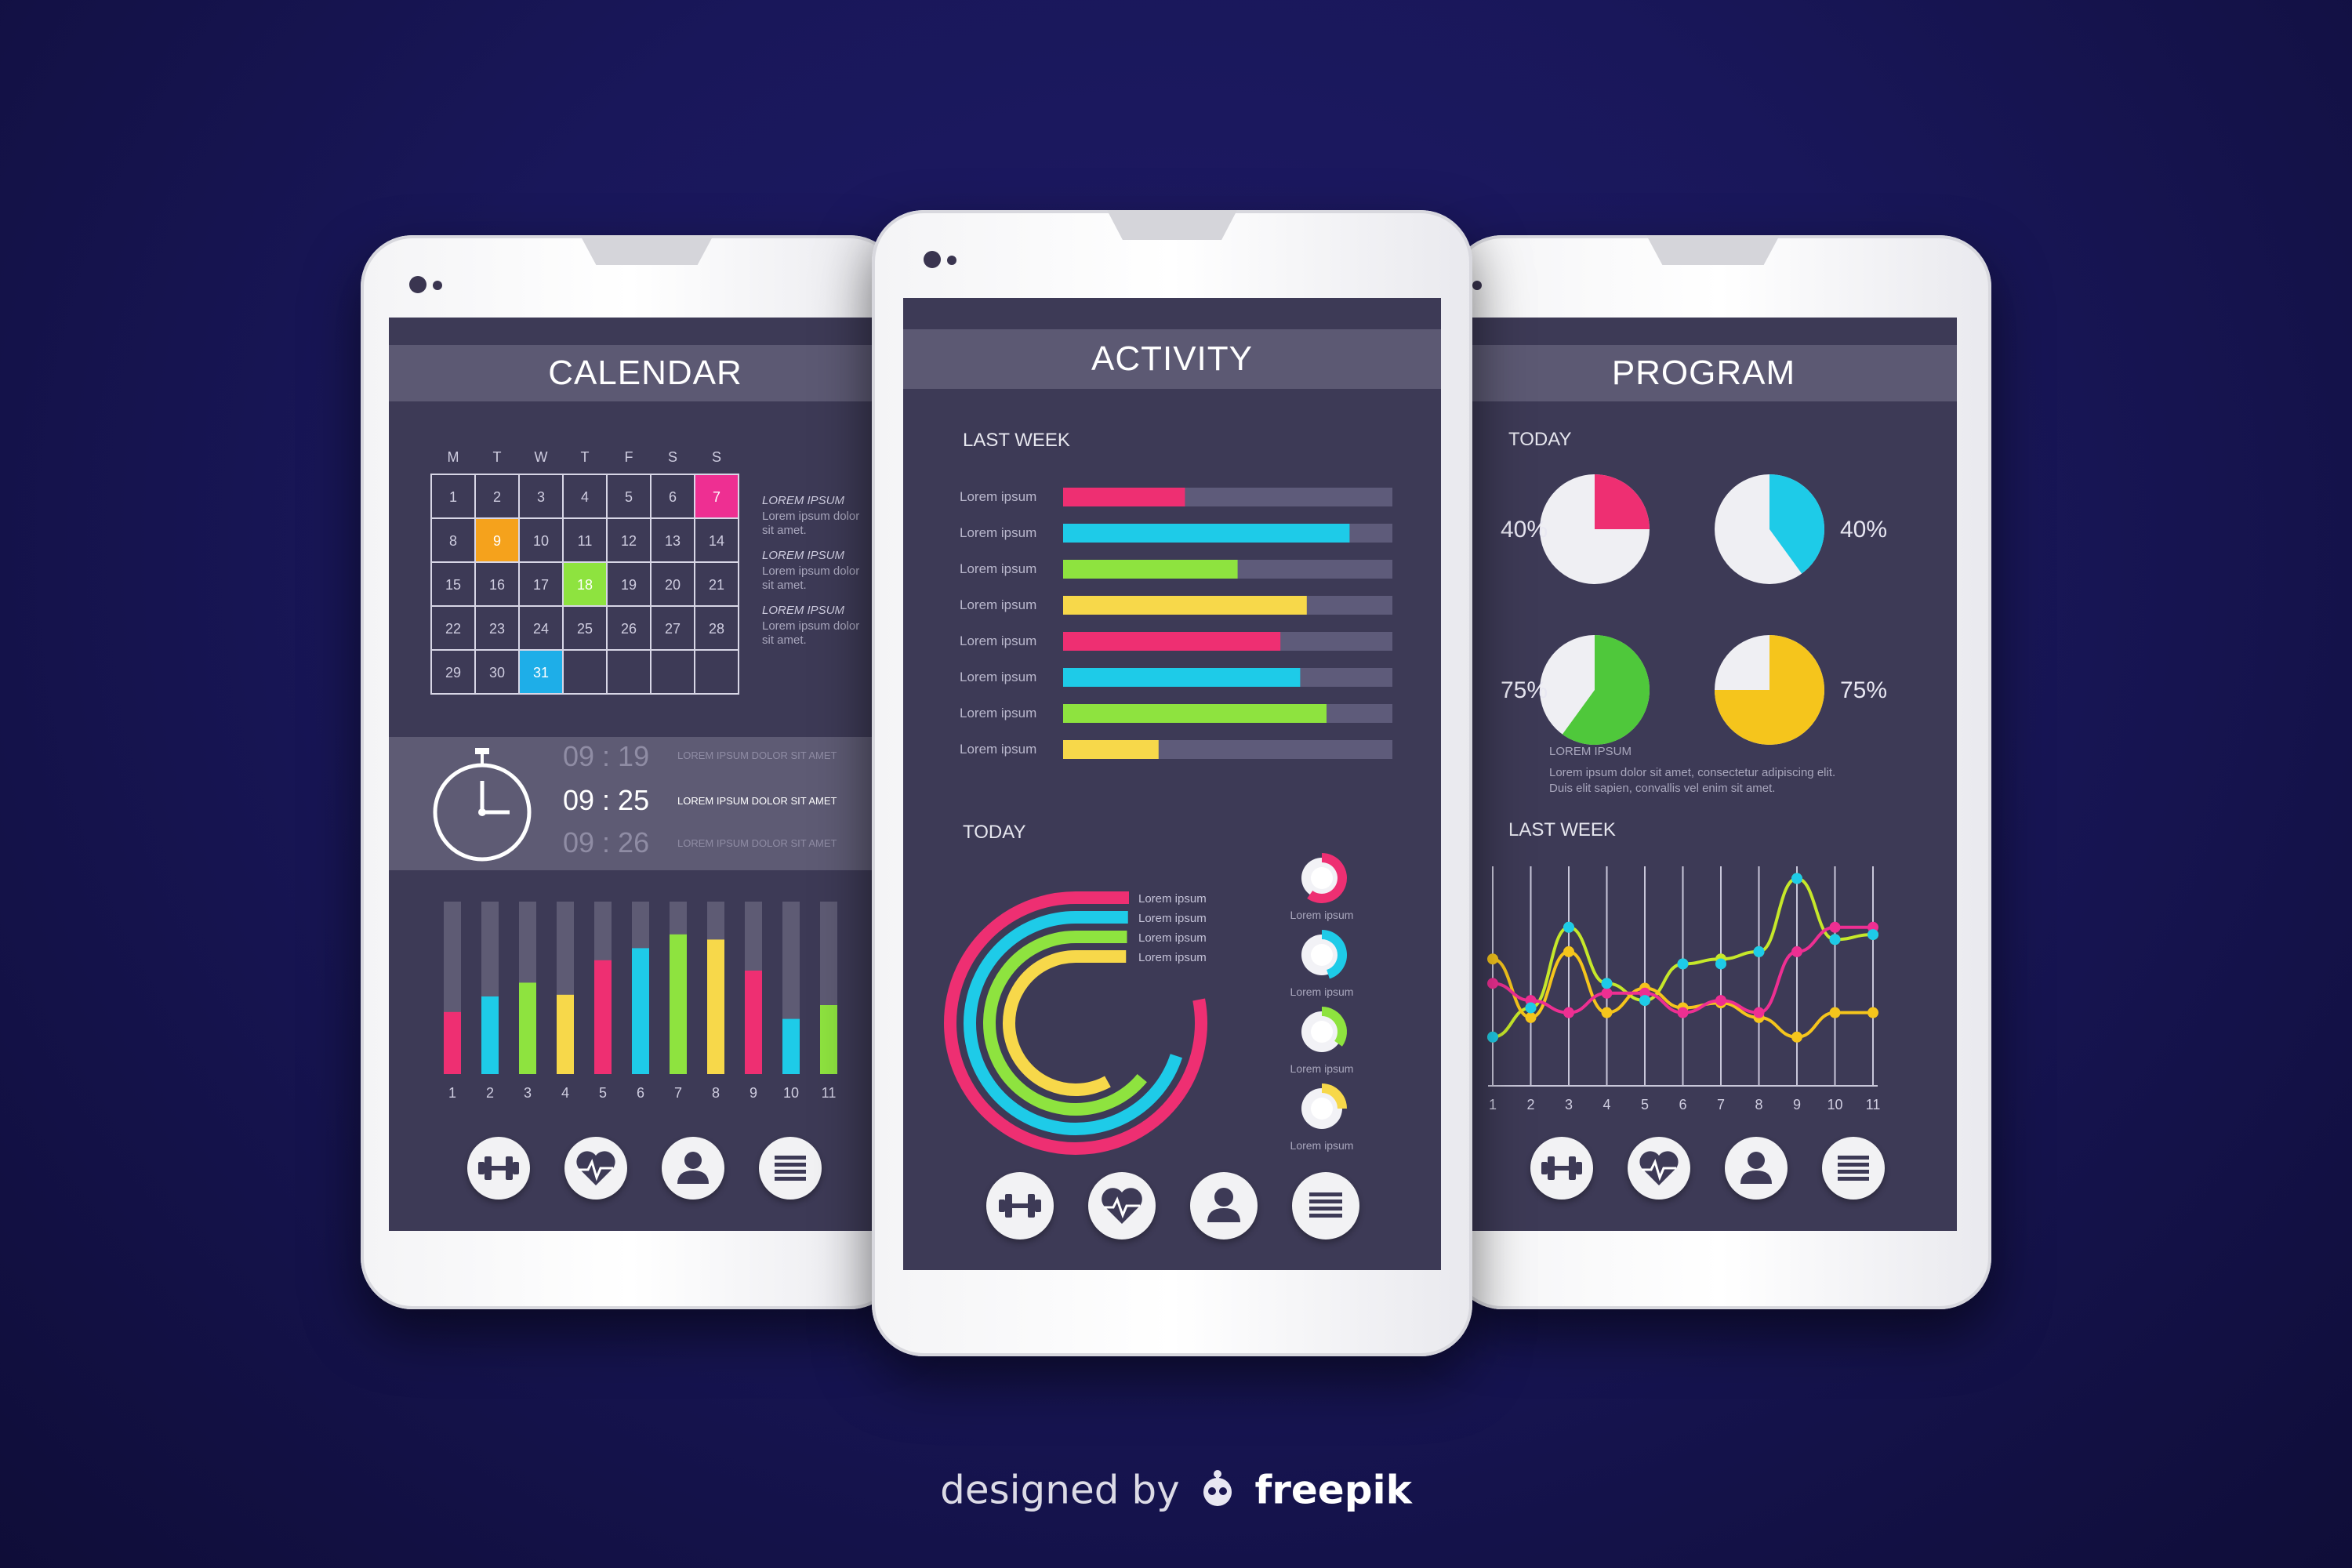 The height and width of the screenshot is (1568, 2352). What do you see at coordinates (640, 1093) in the screenshot?
I see `bar-tick-label: 6` at bounding box center [640, 1093].